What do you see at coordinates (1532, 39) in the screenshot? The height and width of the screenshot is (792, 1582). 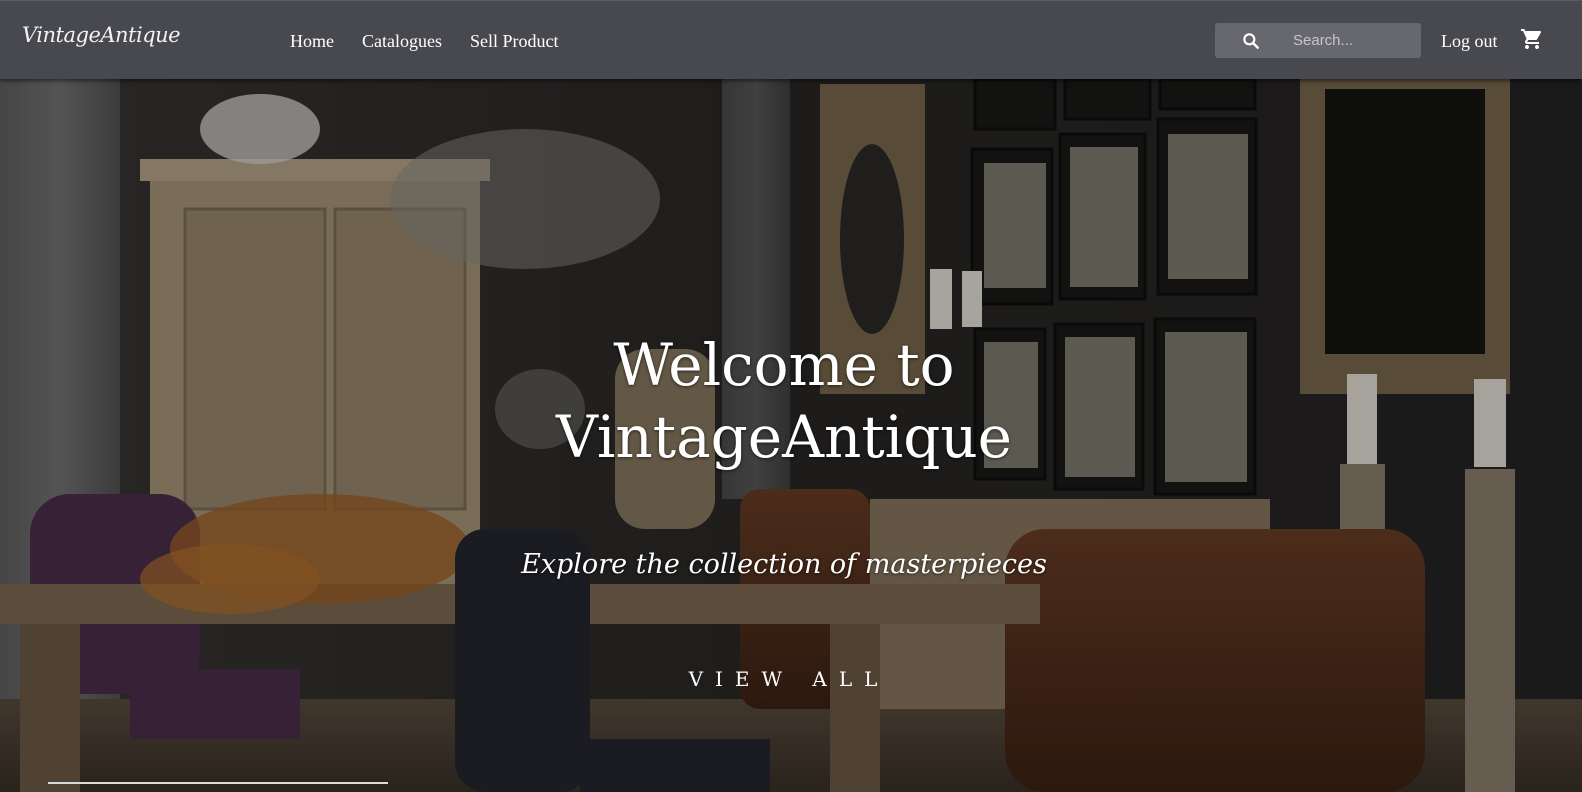 I see `shopping-cart-icon` at bounding box center [1532, 39].